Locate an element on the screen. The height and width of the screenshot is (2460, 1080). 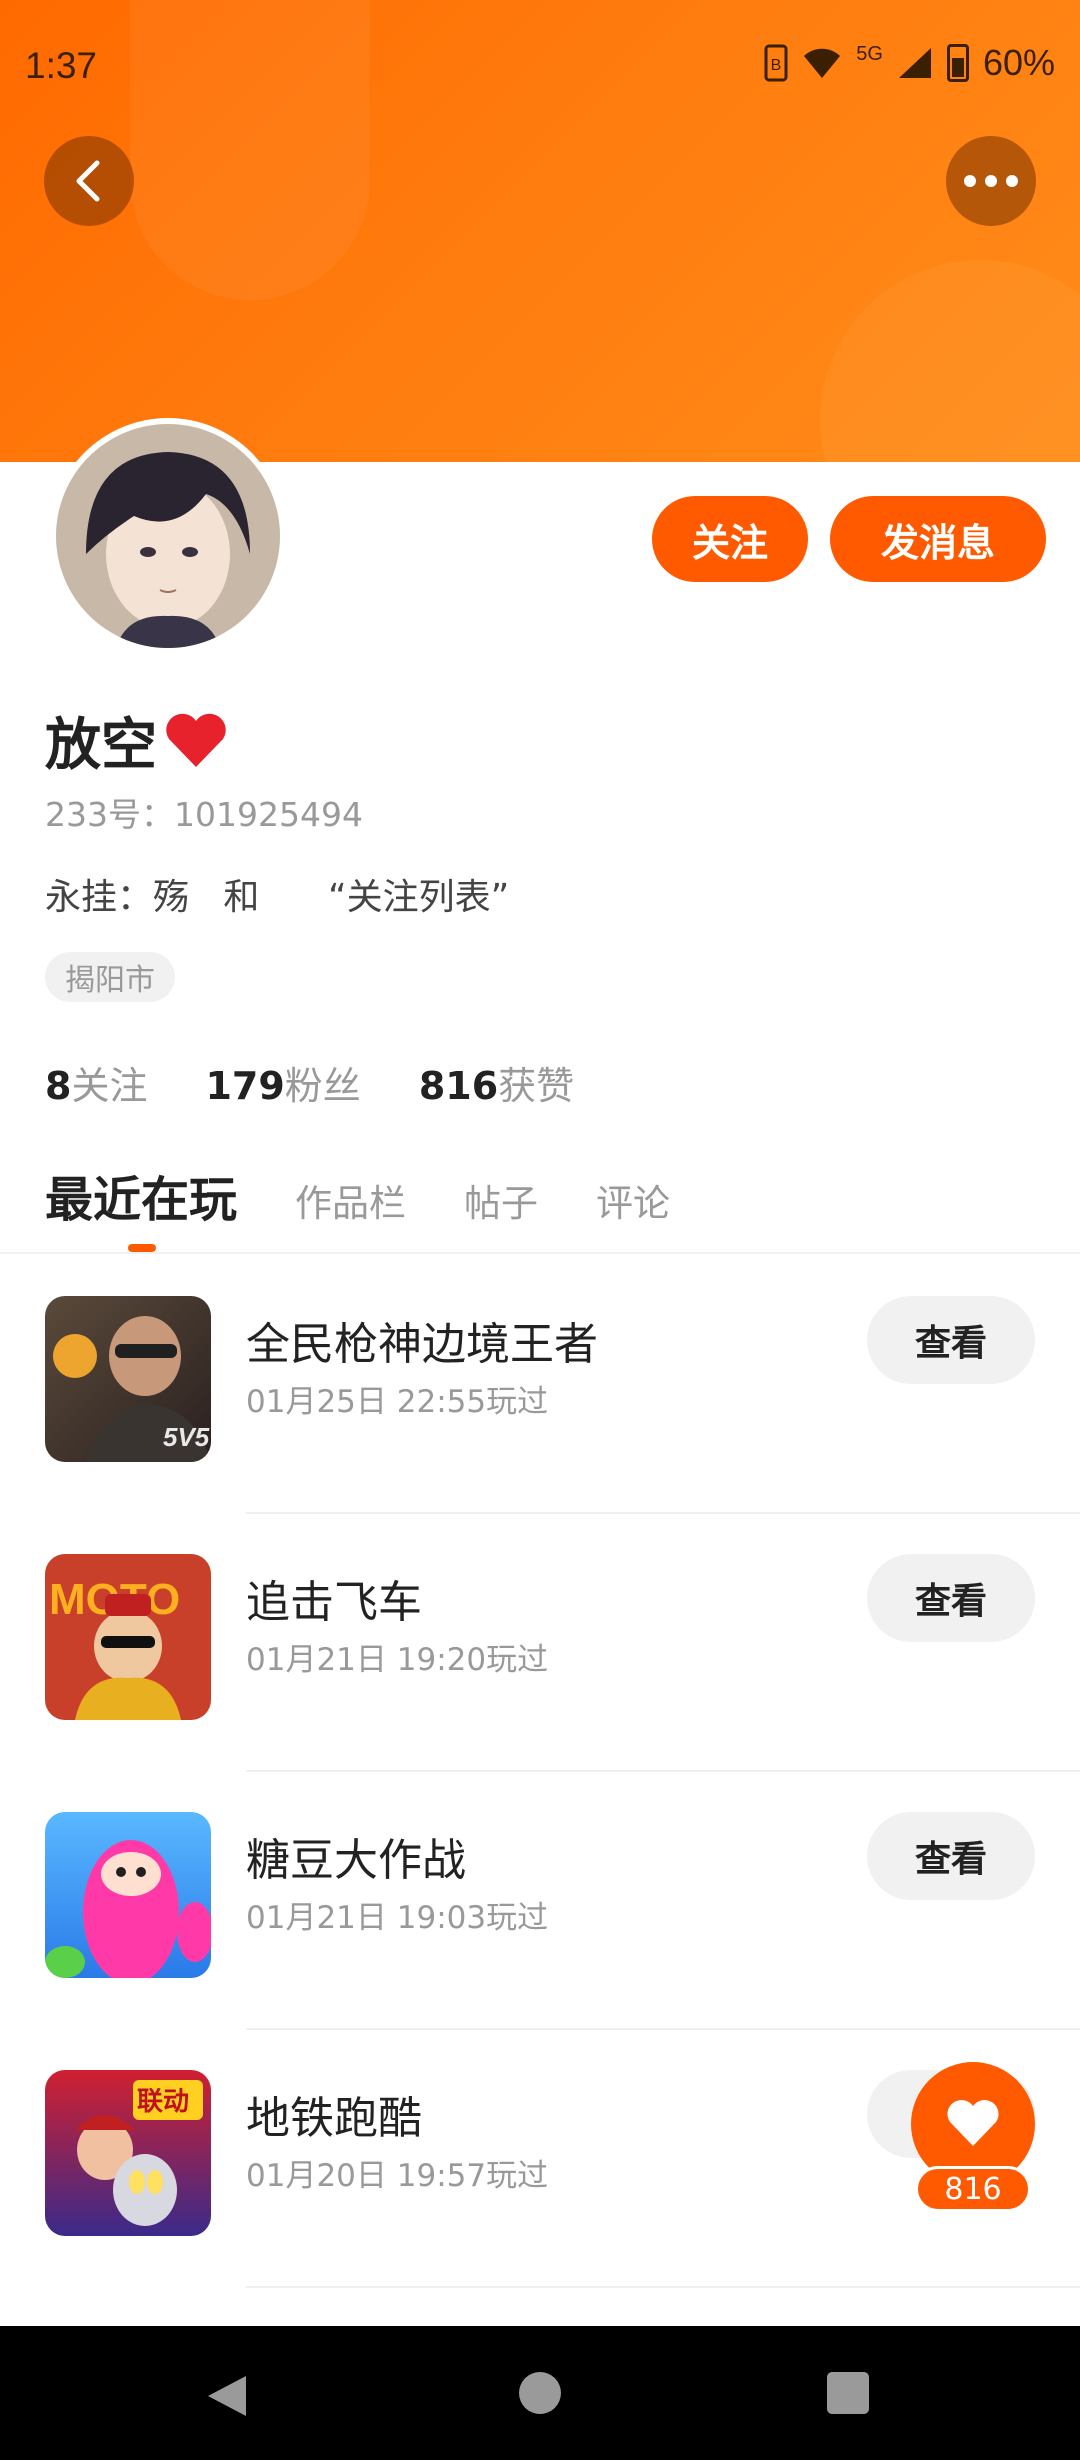
profile-tabs: 最近在玩 作品栏 帖子 评论 is located at coordinates (357, 1195).